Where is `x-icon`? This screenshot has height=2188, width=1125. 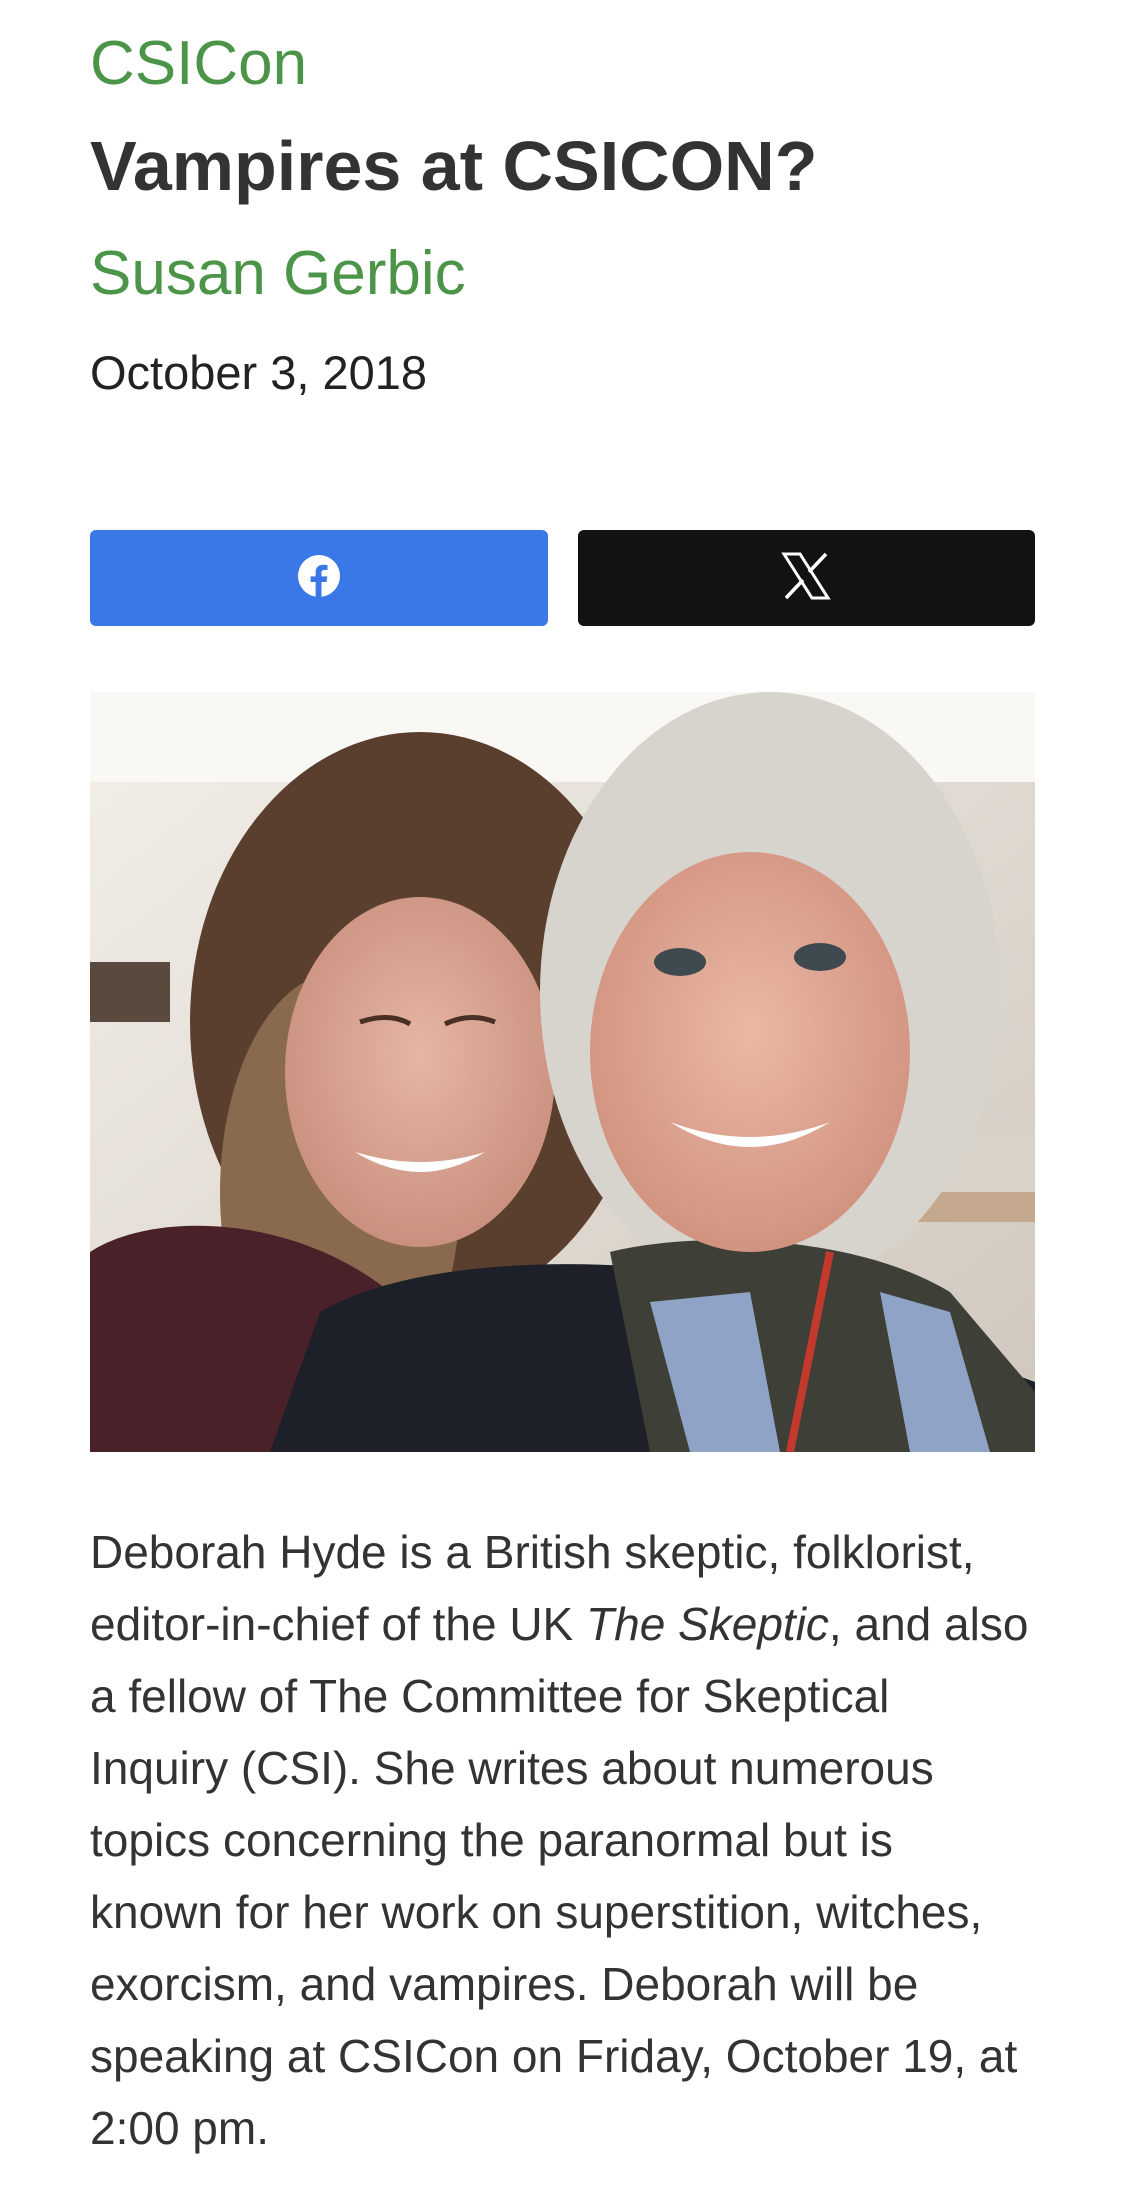
x-icon is located at coordinates (806, 578).